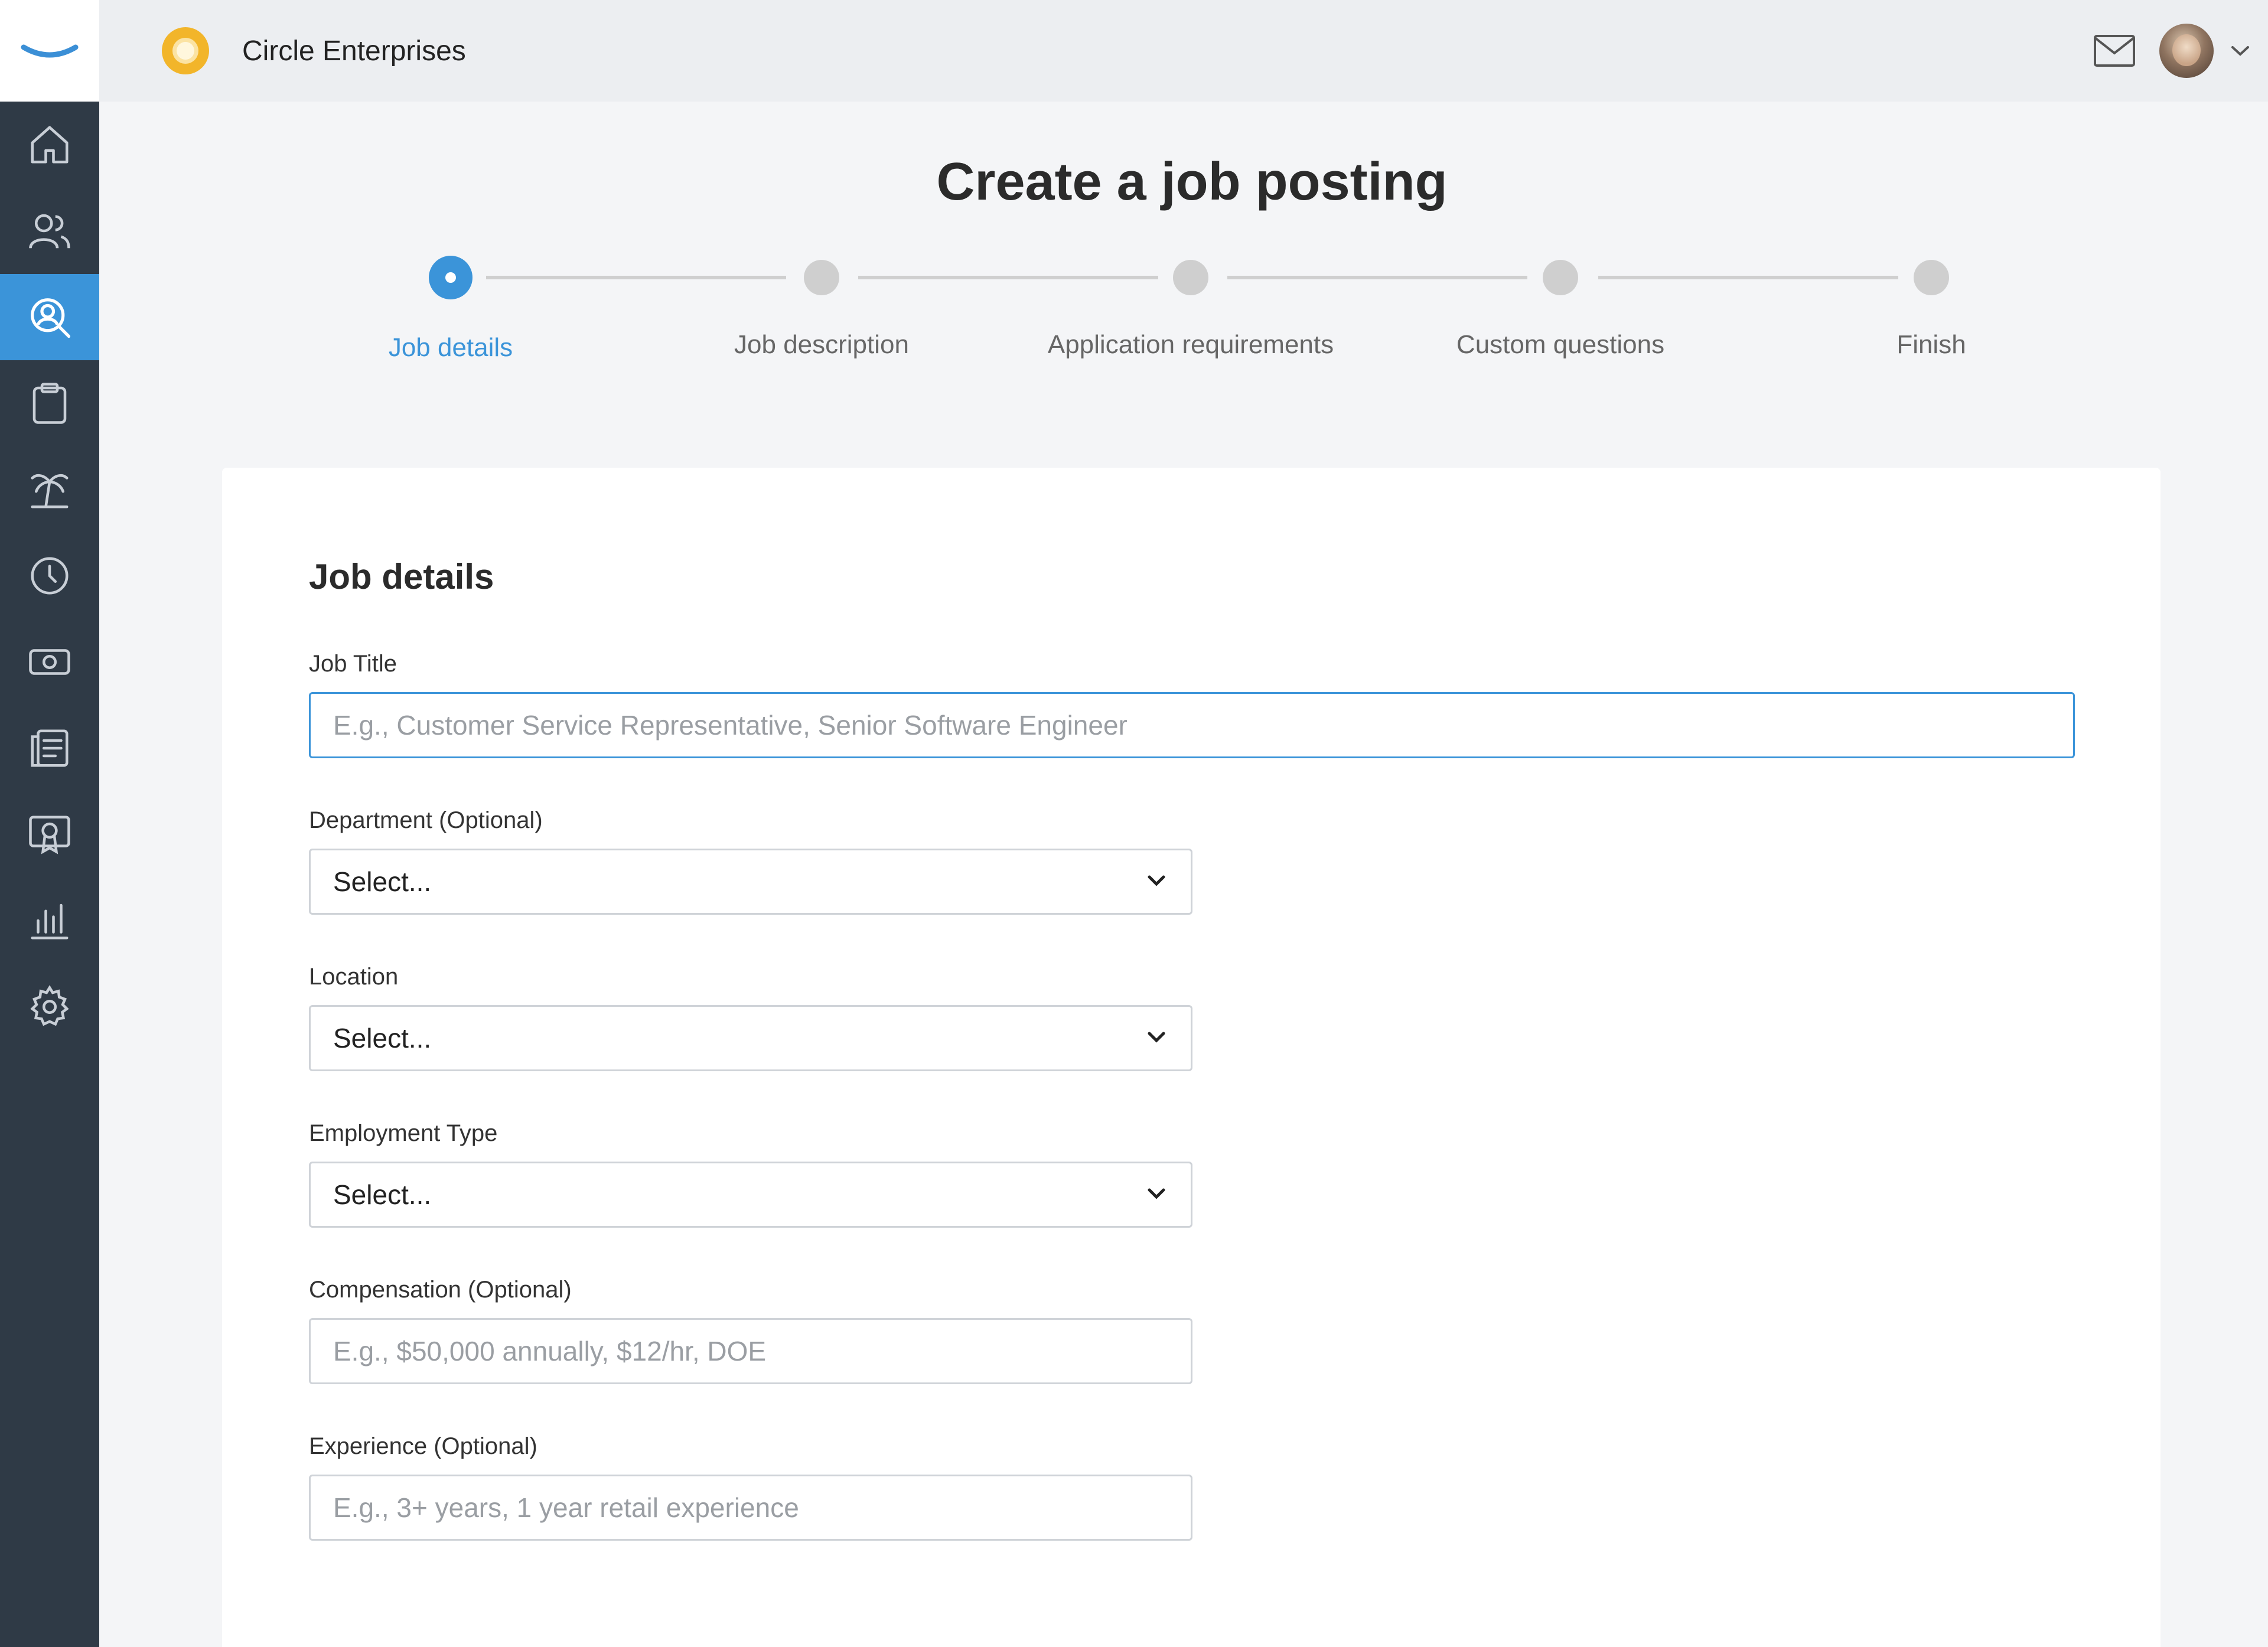  I want to click on topbar: Circle Enterprises, so click(1183, 51).